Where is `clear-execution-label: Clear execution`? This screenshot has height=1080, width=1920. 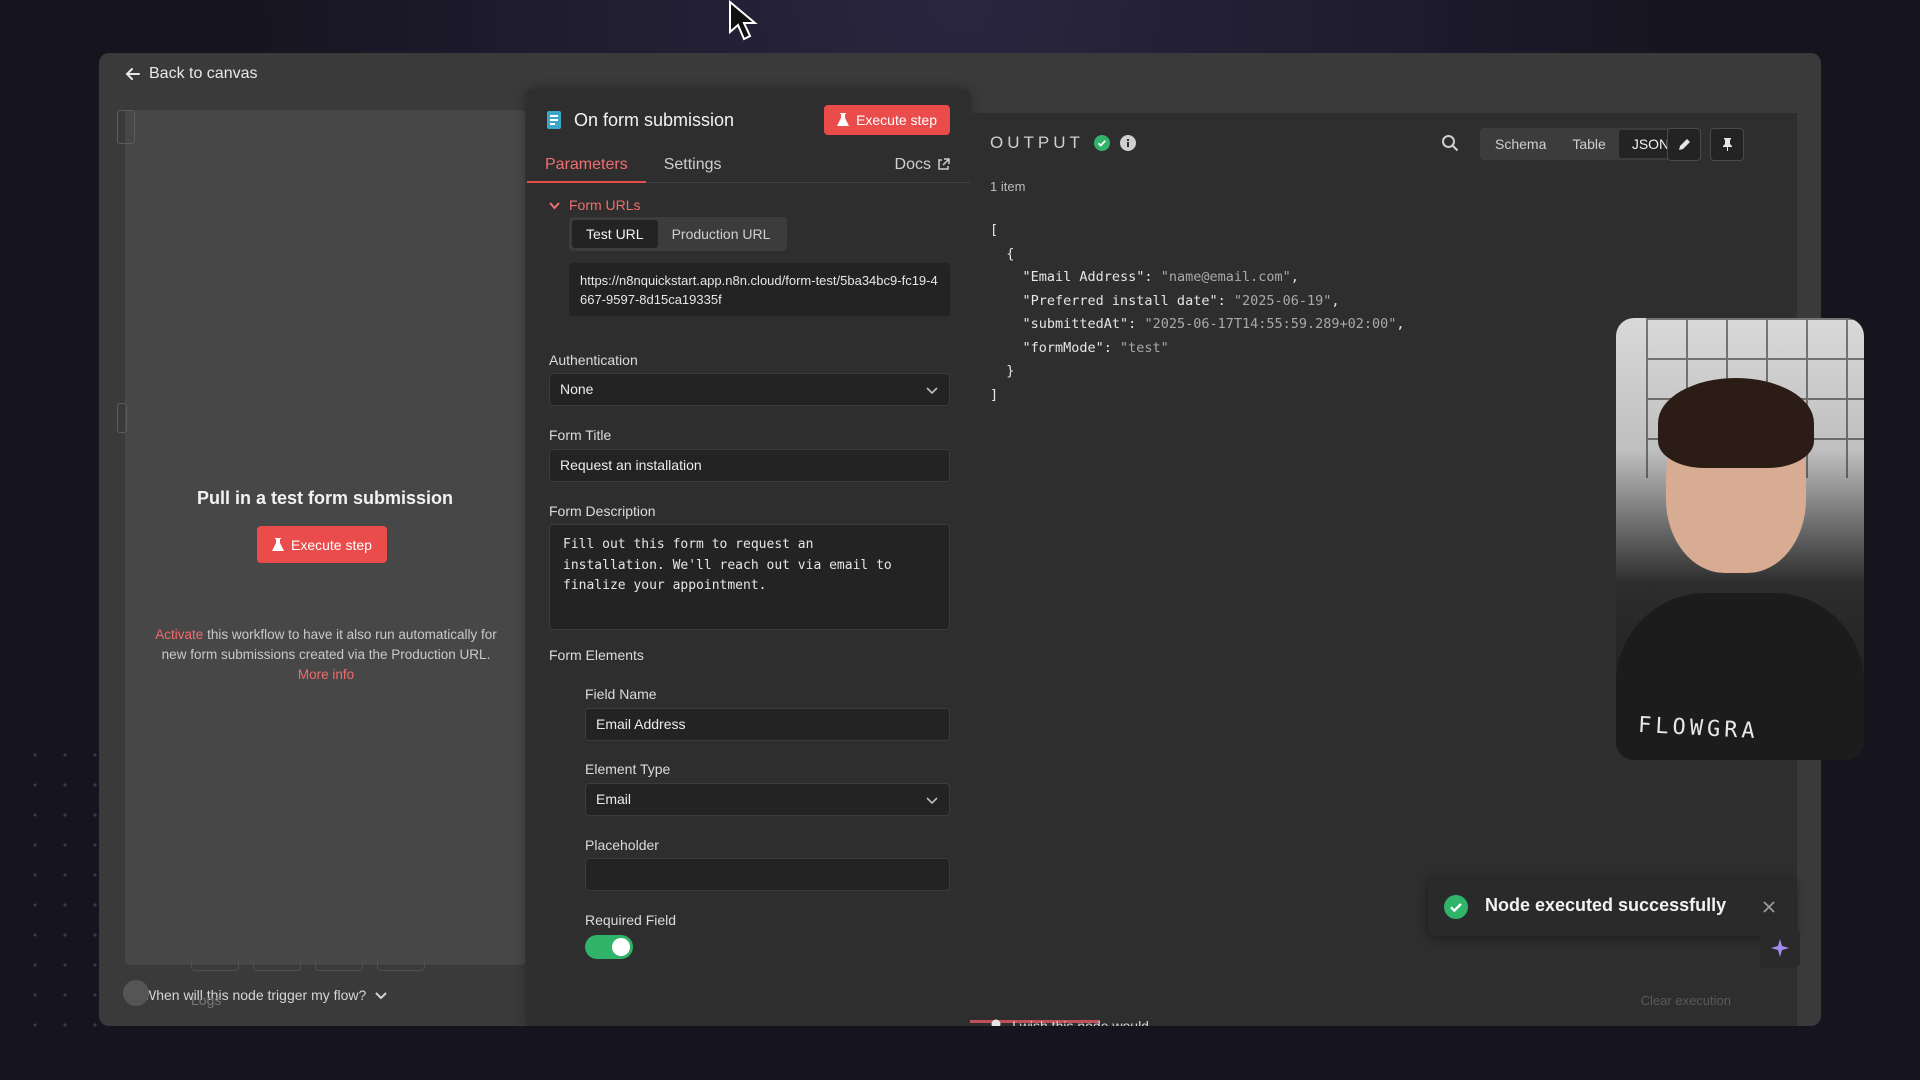
clear-execution-label: Clear execution is located at coordinates (1685, 1000).